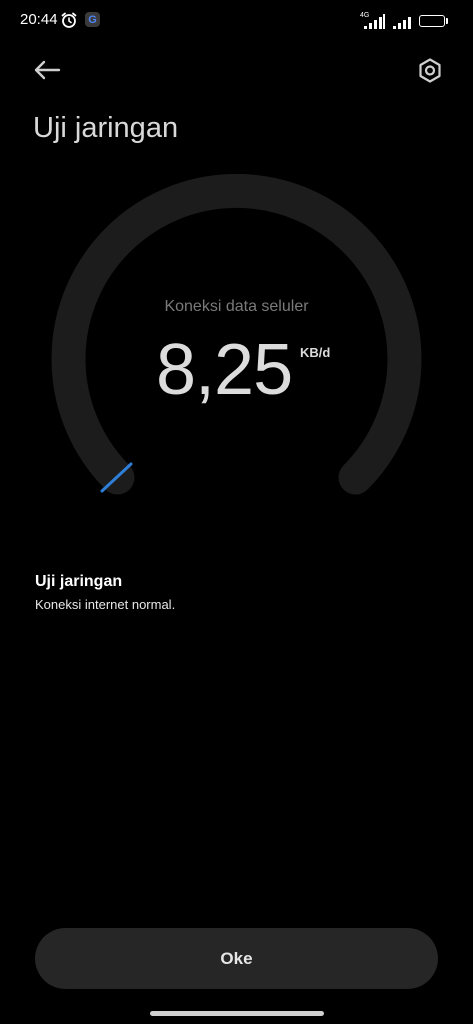 The image size is (473, 1024). I want to click on home-indicator, so click(237, 1013).